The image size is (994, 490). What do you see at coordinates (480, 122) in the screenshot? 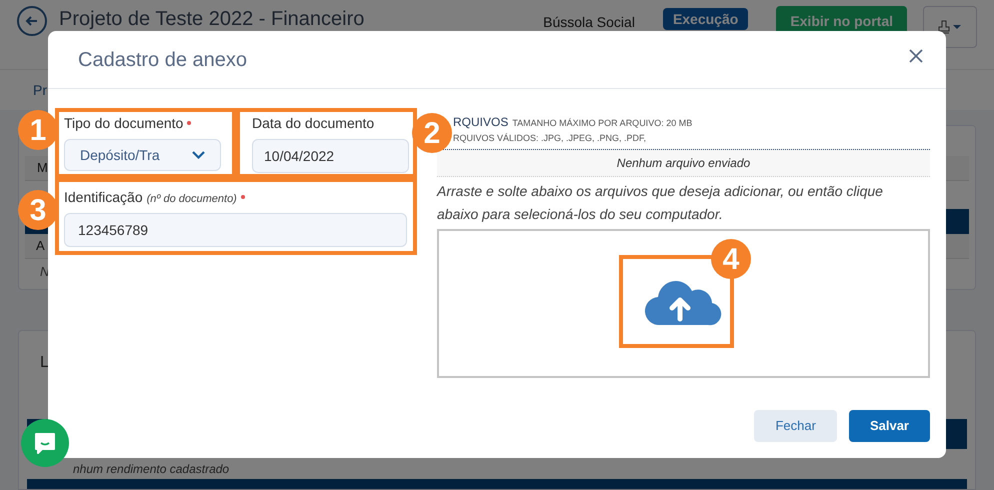
I see `files-heading: RQUIVOS` at bounding box center [480, 122].